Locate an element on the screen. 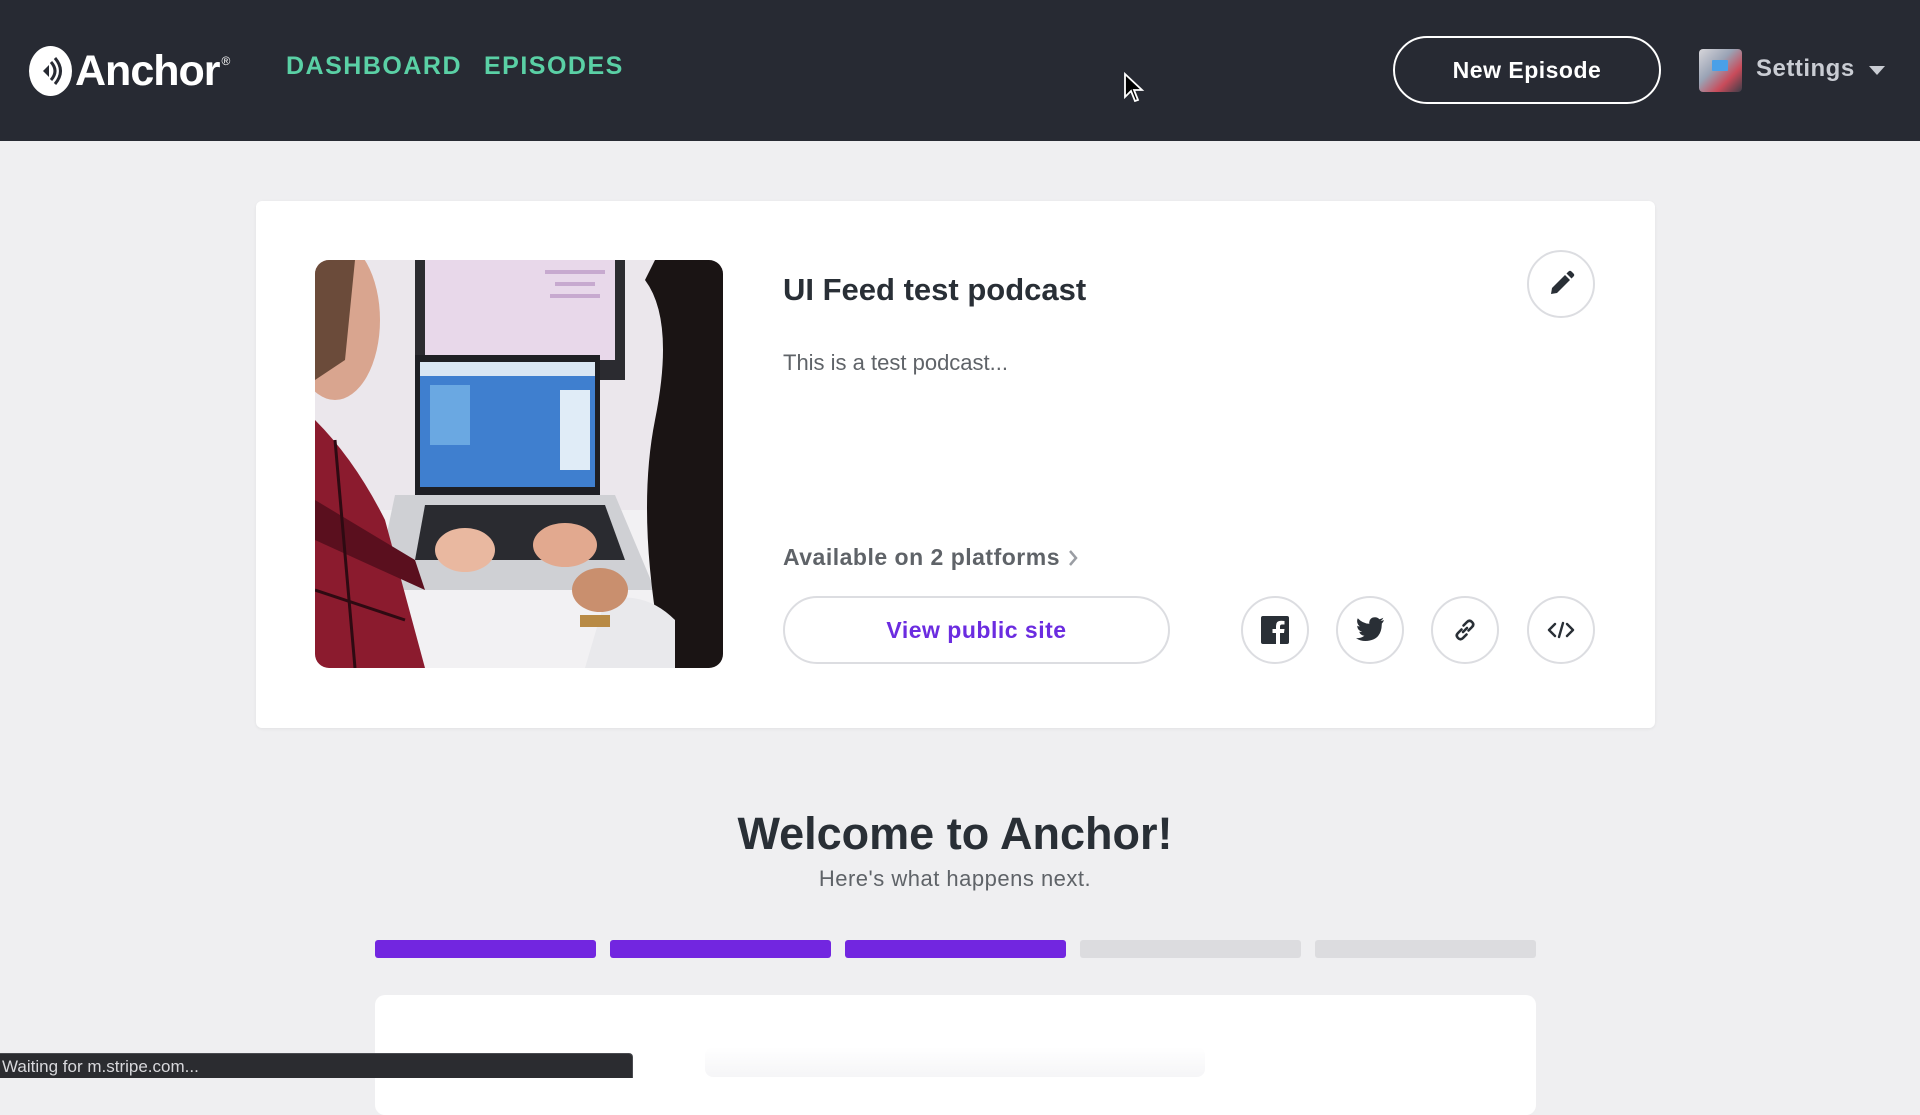 This screenshot has width=1920, height=1115. settings-label: Settings is located at coordinates (1805, 68).